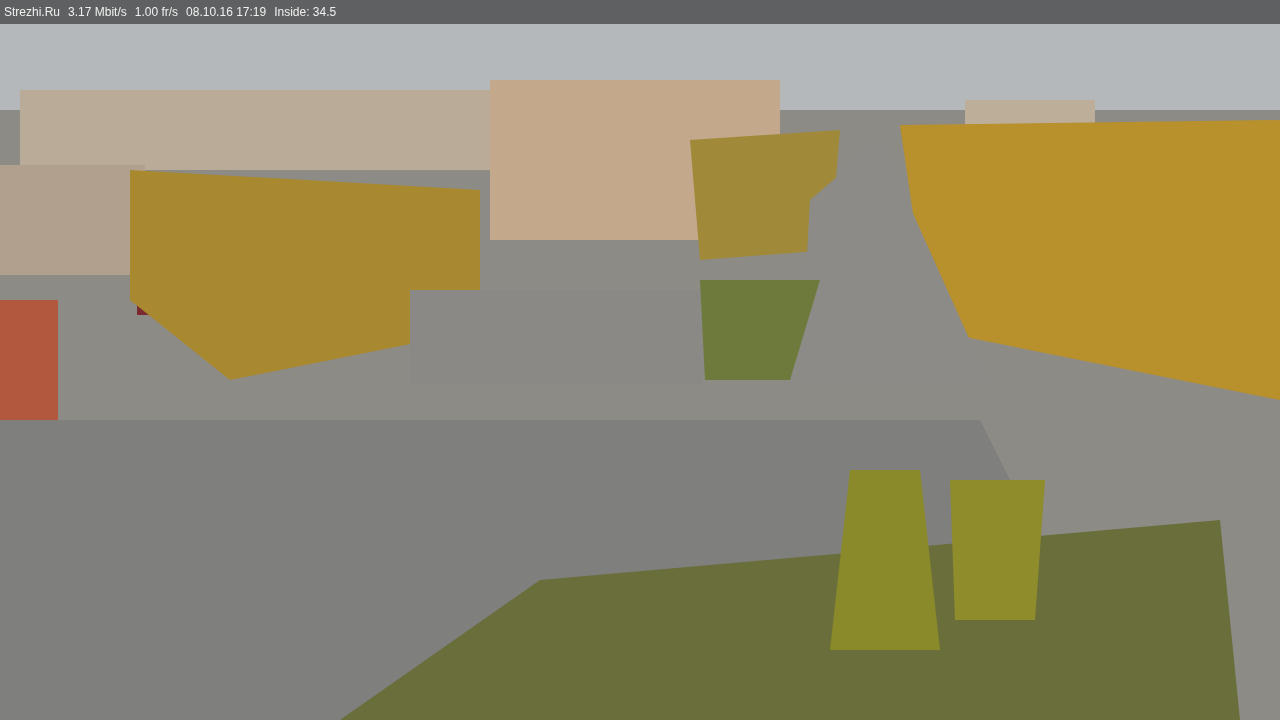 This screenshot has height=720, width=1280. Describe the element at coordinates (97, 12) in the screenshot. I see `overlay-text: 3.17 Mbit/s` at that location.